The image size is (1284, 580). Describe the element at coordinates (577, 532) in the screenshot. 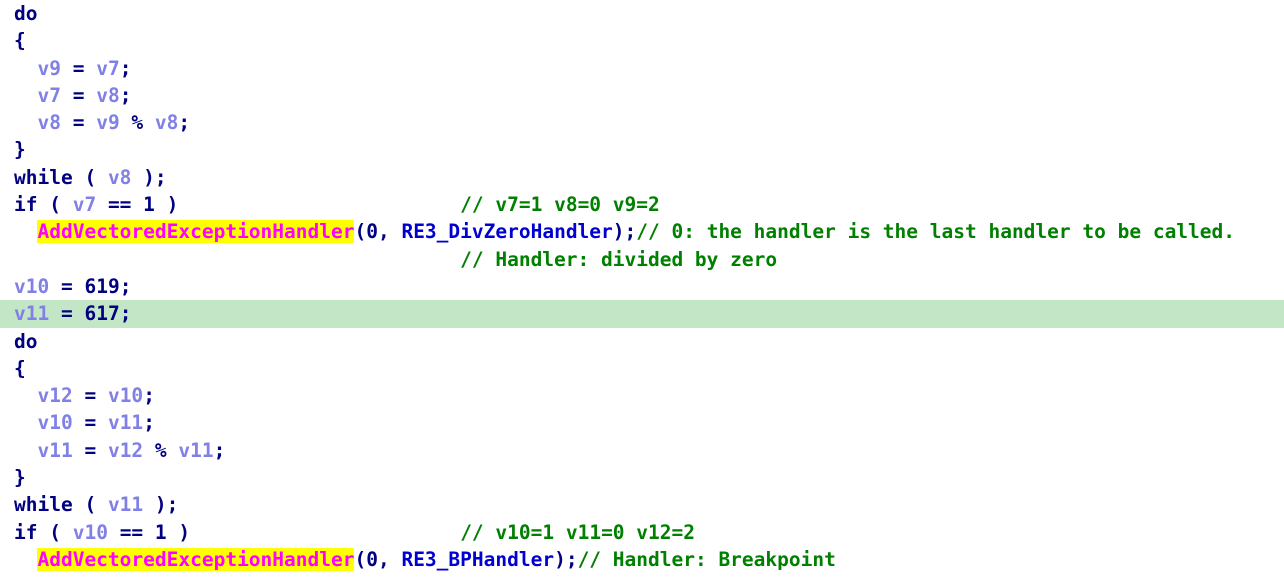

I see `comment: // v10=1 v11=0 v12=2` at that location.